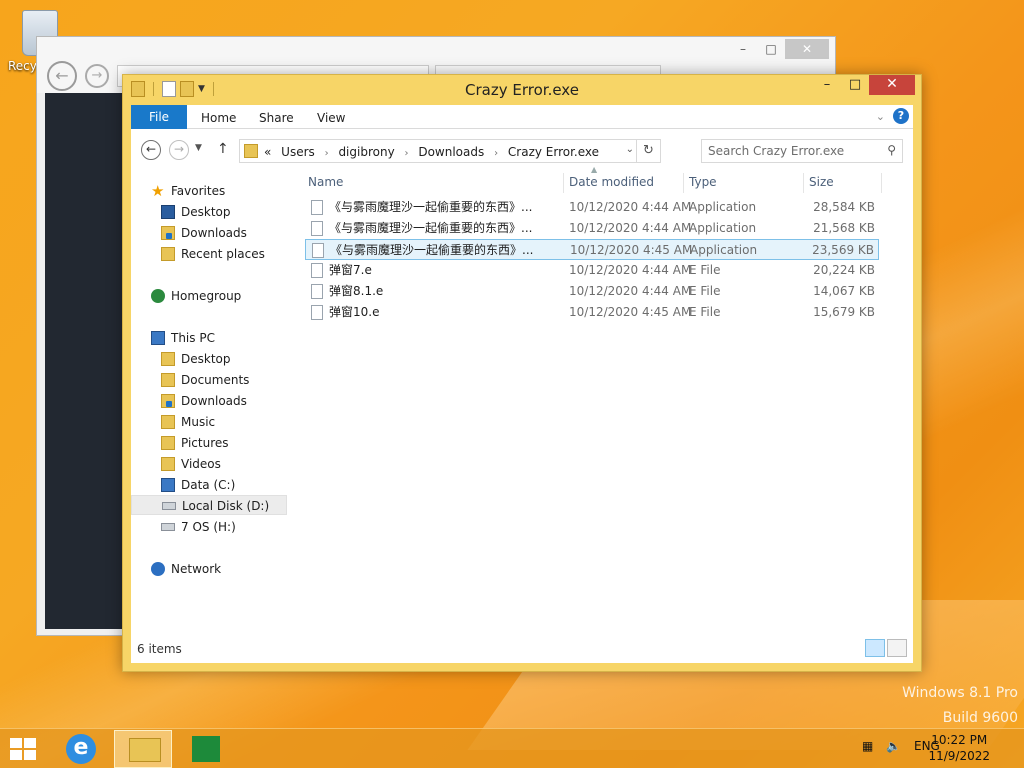 The height and width of the screenshot is (768, 1024). I want to click on tab-view: View, so click(331, 117).